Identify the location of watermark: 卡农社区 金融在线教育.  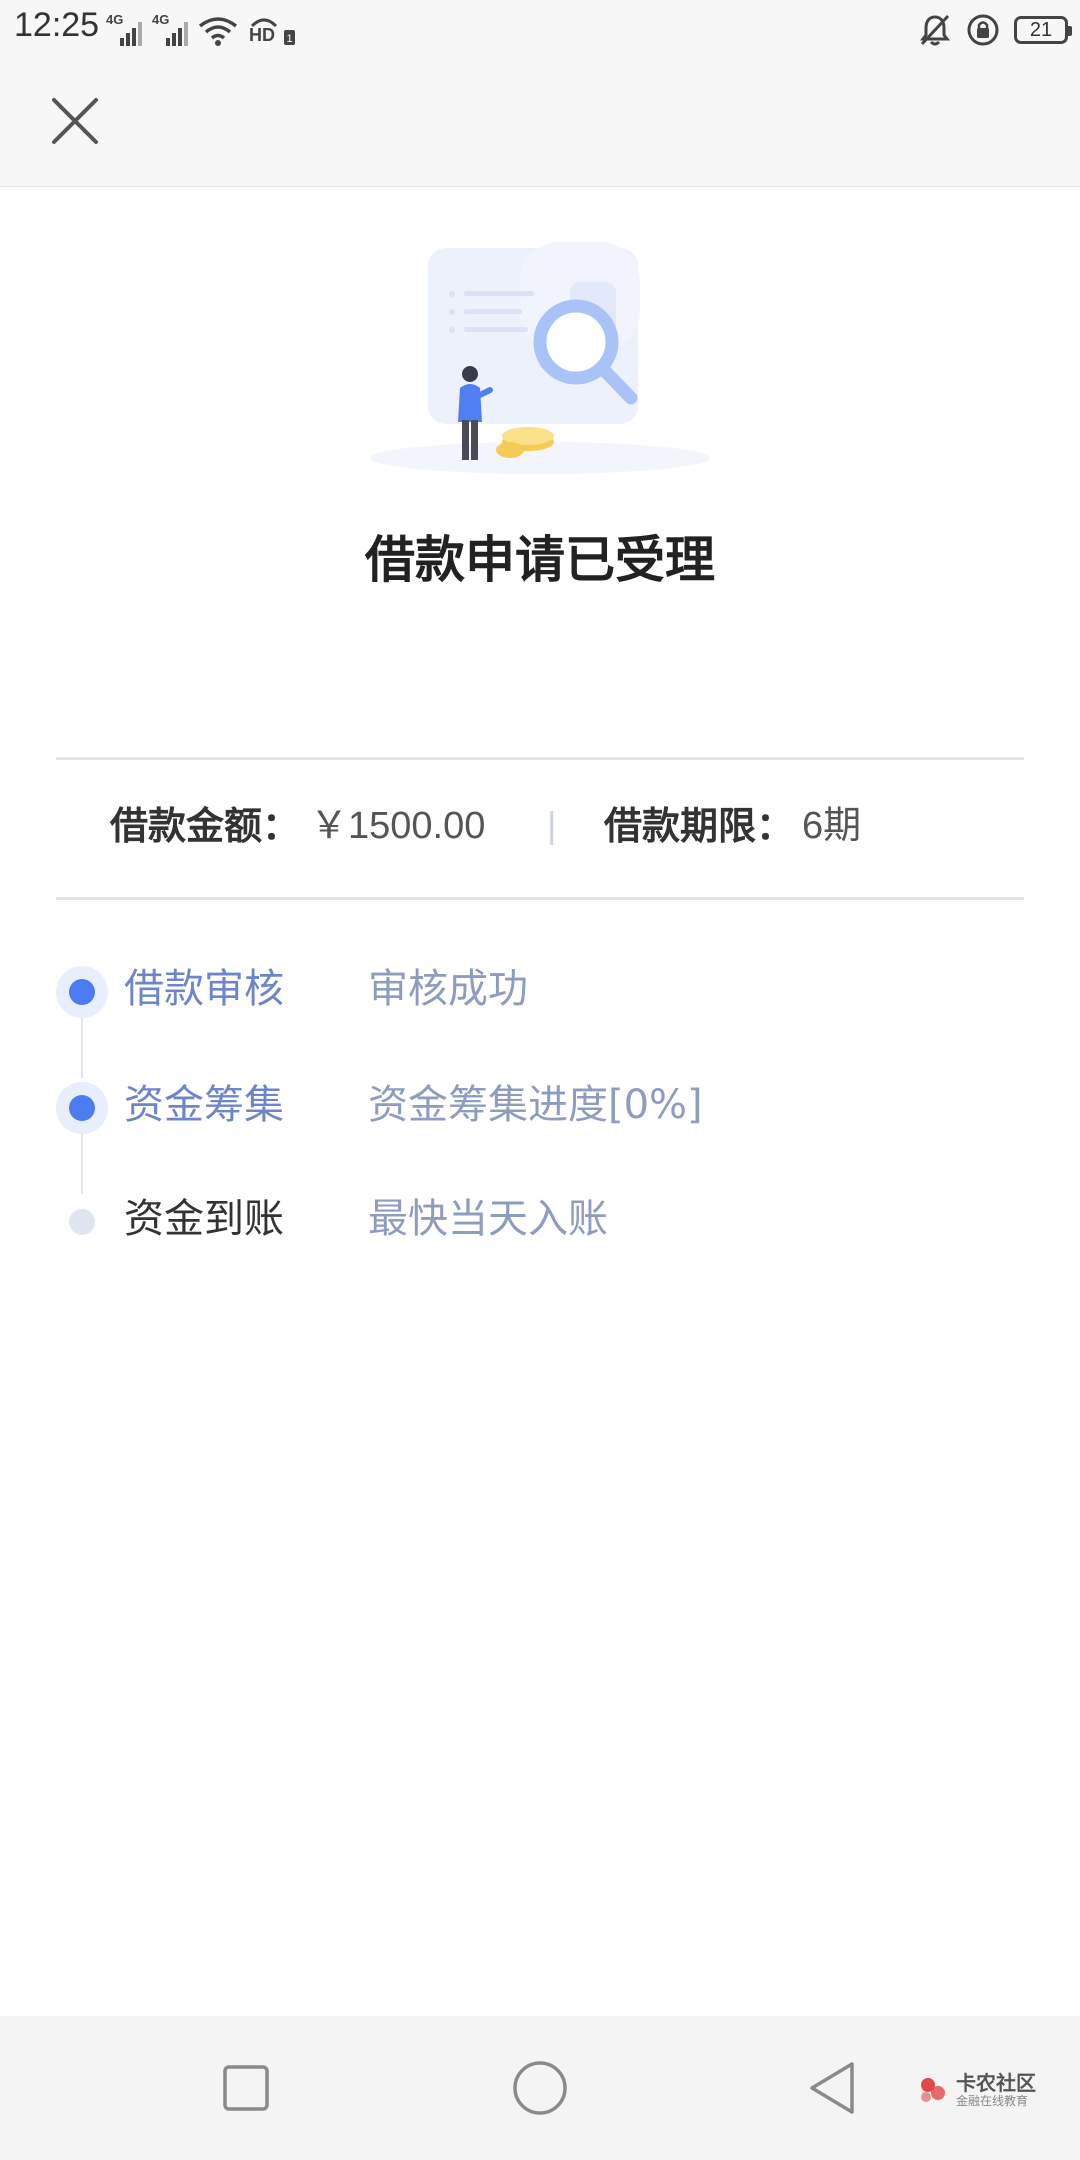
(976, 2090).